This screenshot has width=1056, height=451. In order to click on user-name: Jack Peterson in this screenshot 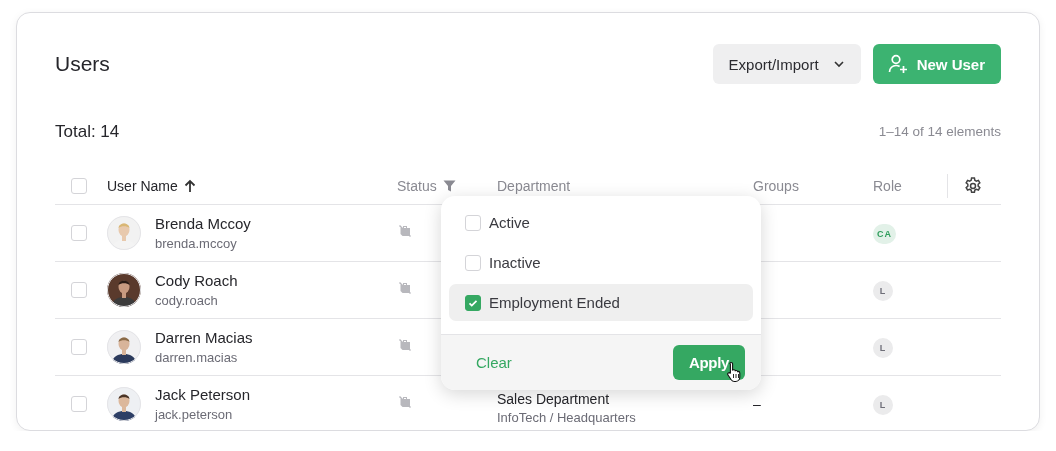, I will do `click(203, 394)`.